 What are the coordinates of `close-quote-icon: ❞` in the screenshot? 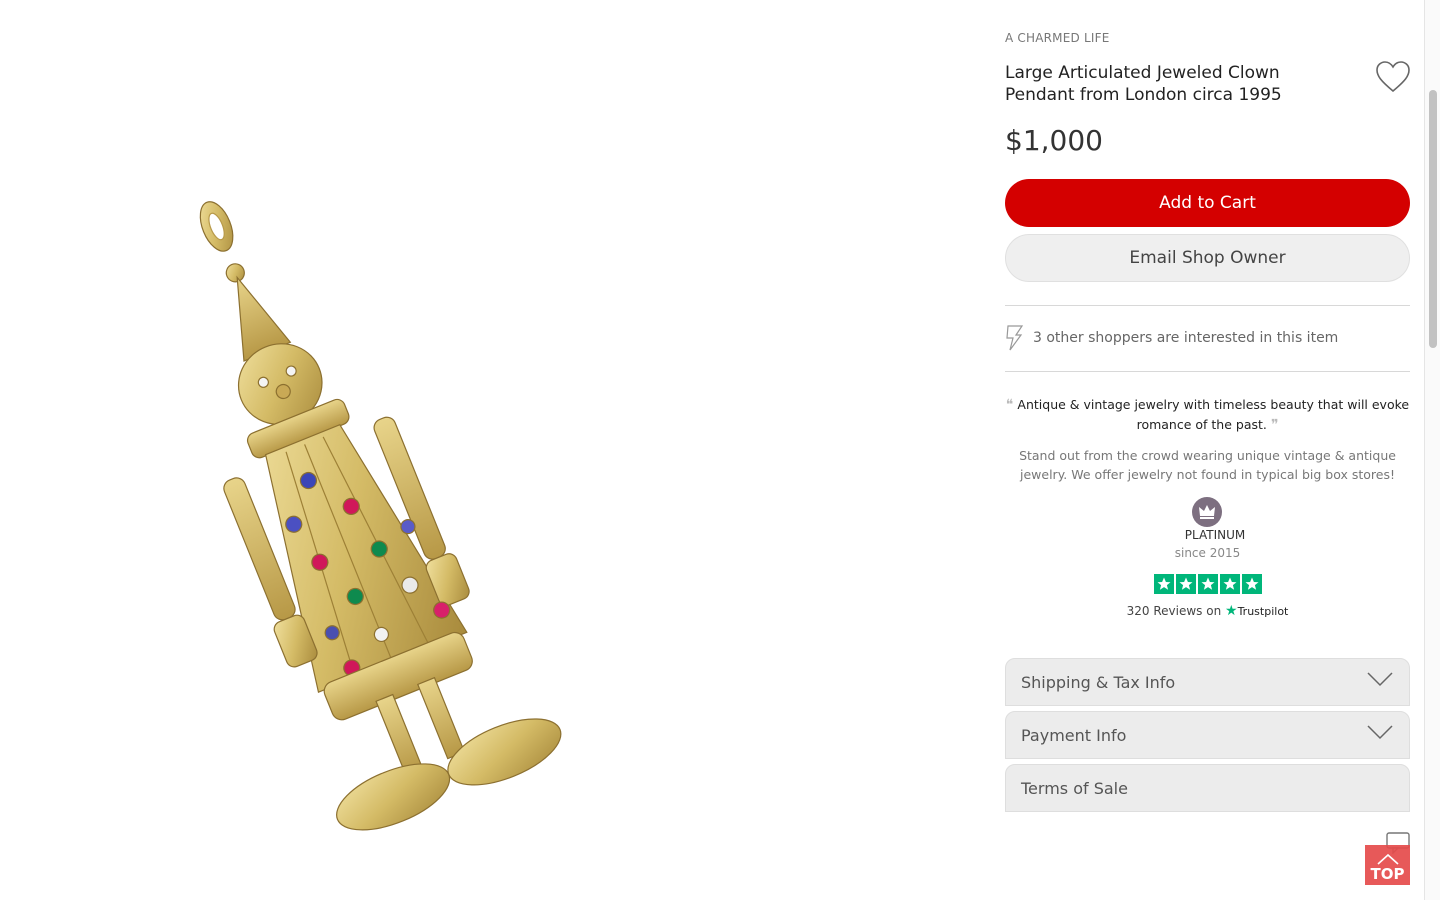 It's located at (1274, 425).